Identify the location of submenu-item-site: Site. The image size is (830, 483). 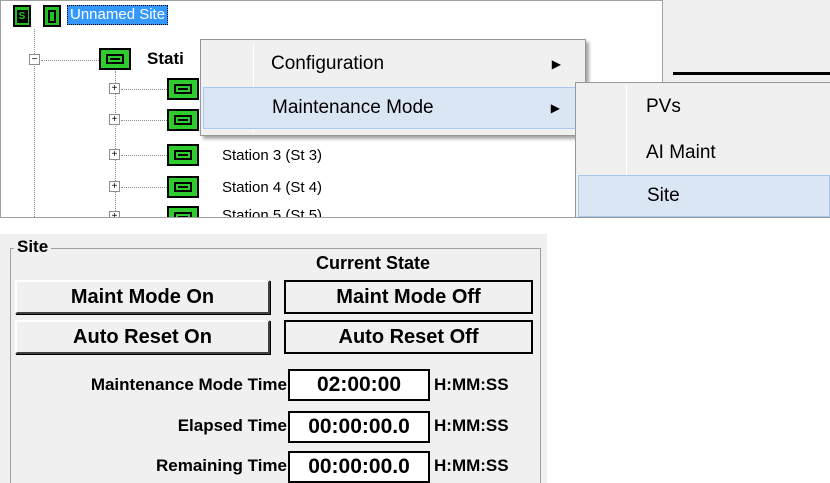
(704, 196).